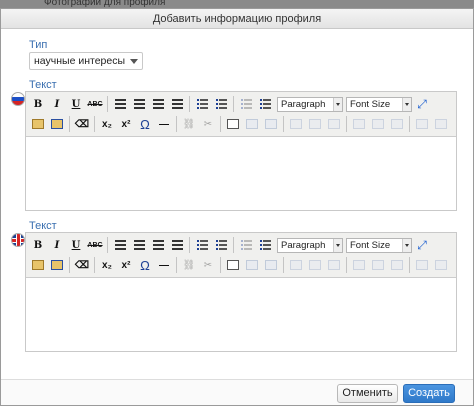  Describe the element at coordinates (86, 61) in the screenshot. I see `type-select: научные интересы` at that location.